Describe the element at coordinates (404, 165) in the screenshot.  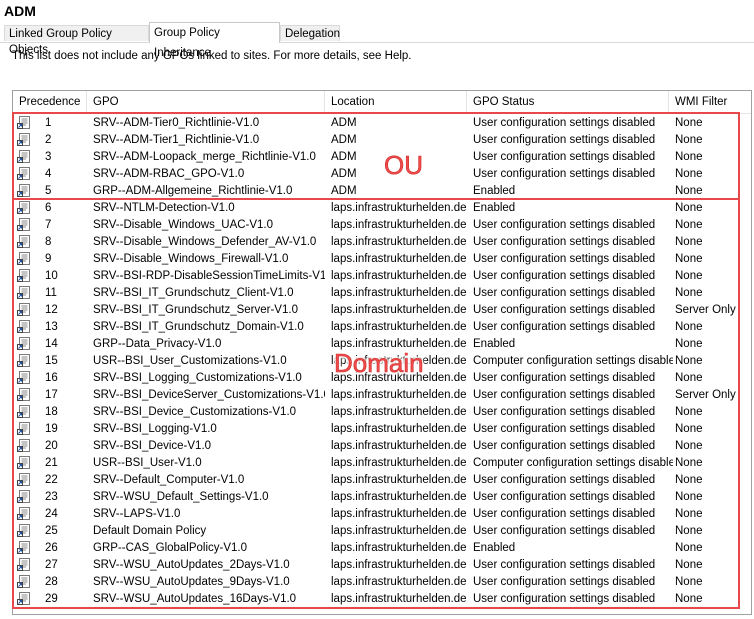
I see `ou-annotation-label: OU` at that location.